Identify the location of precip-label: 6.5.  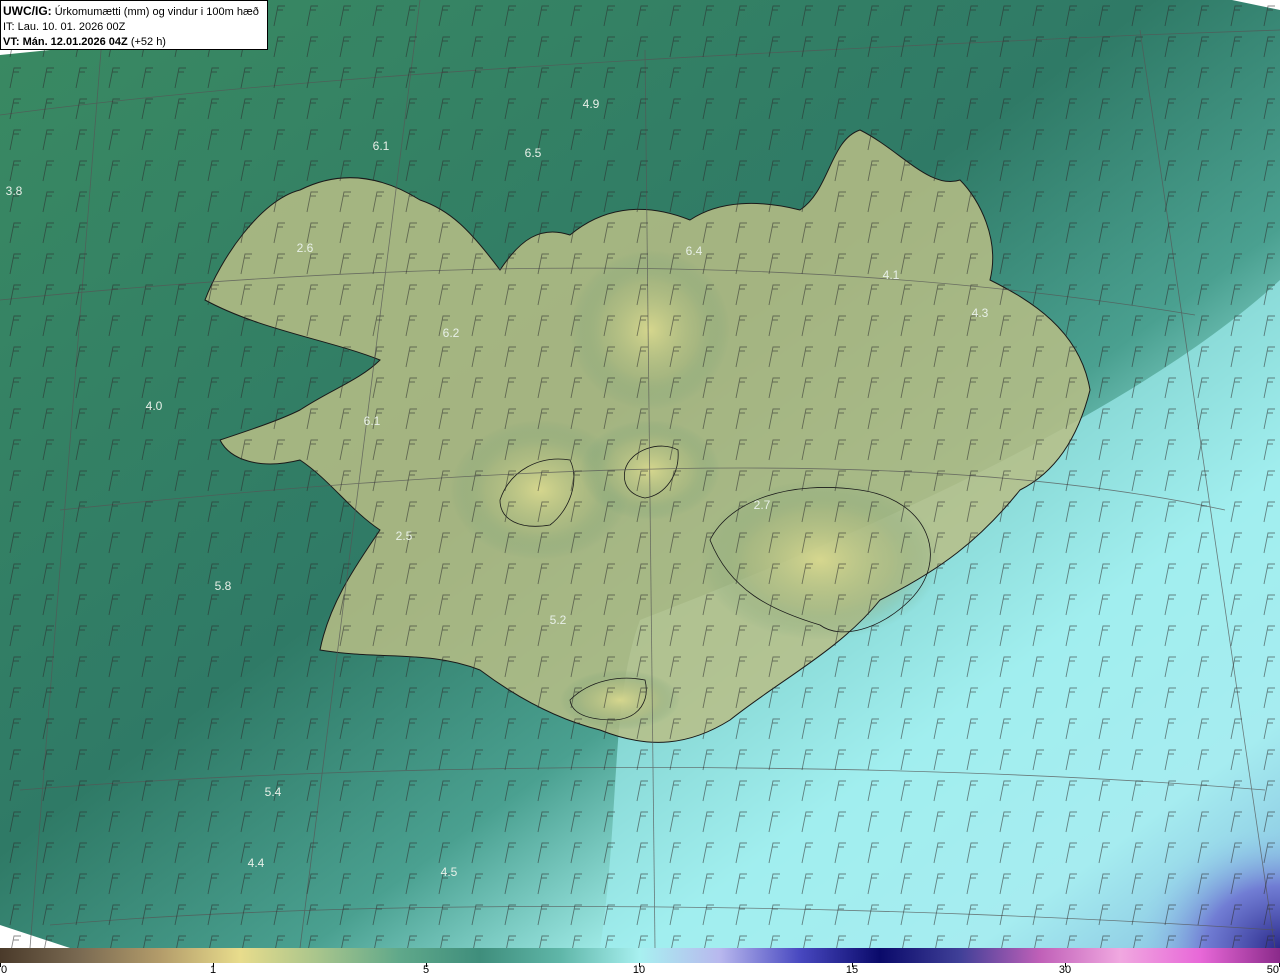
(533, 153).